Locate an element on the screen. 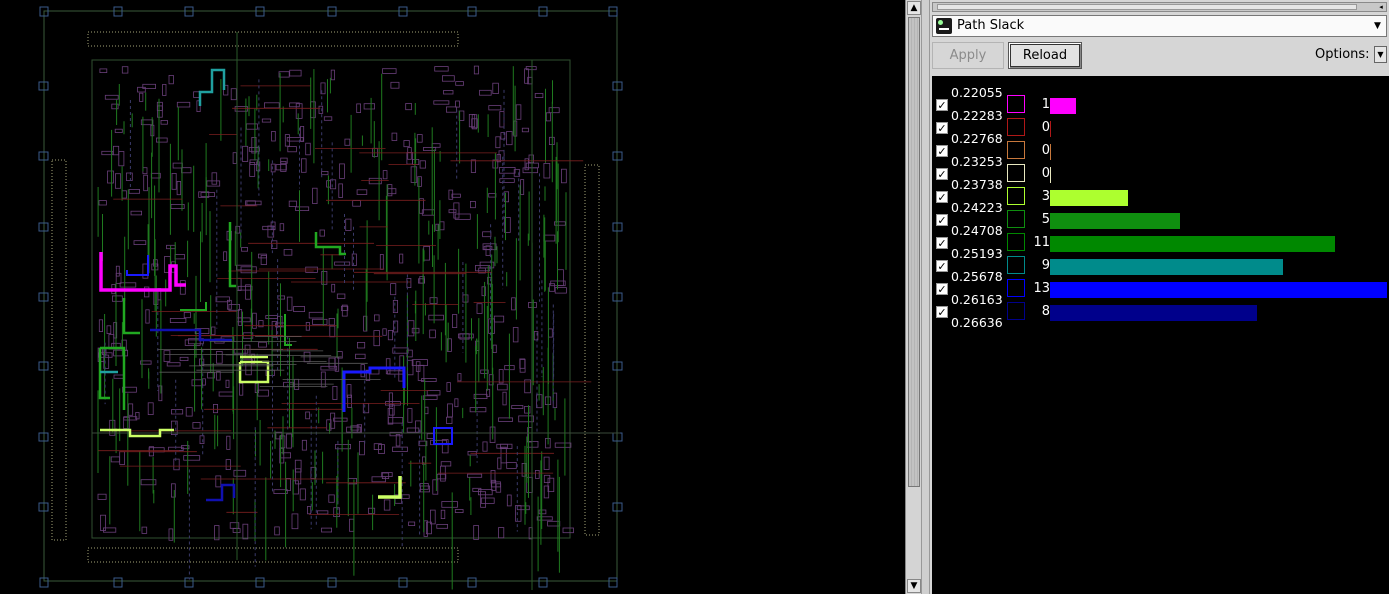  chevron-down-icon: ▼ is located at coordinates (1377, 26).